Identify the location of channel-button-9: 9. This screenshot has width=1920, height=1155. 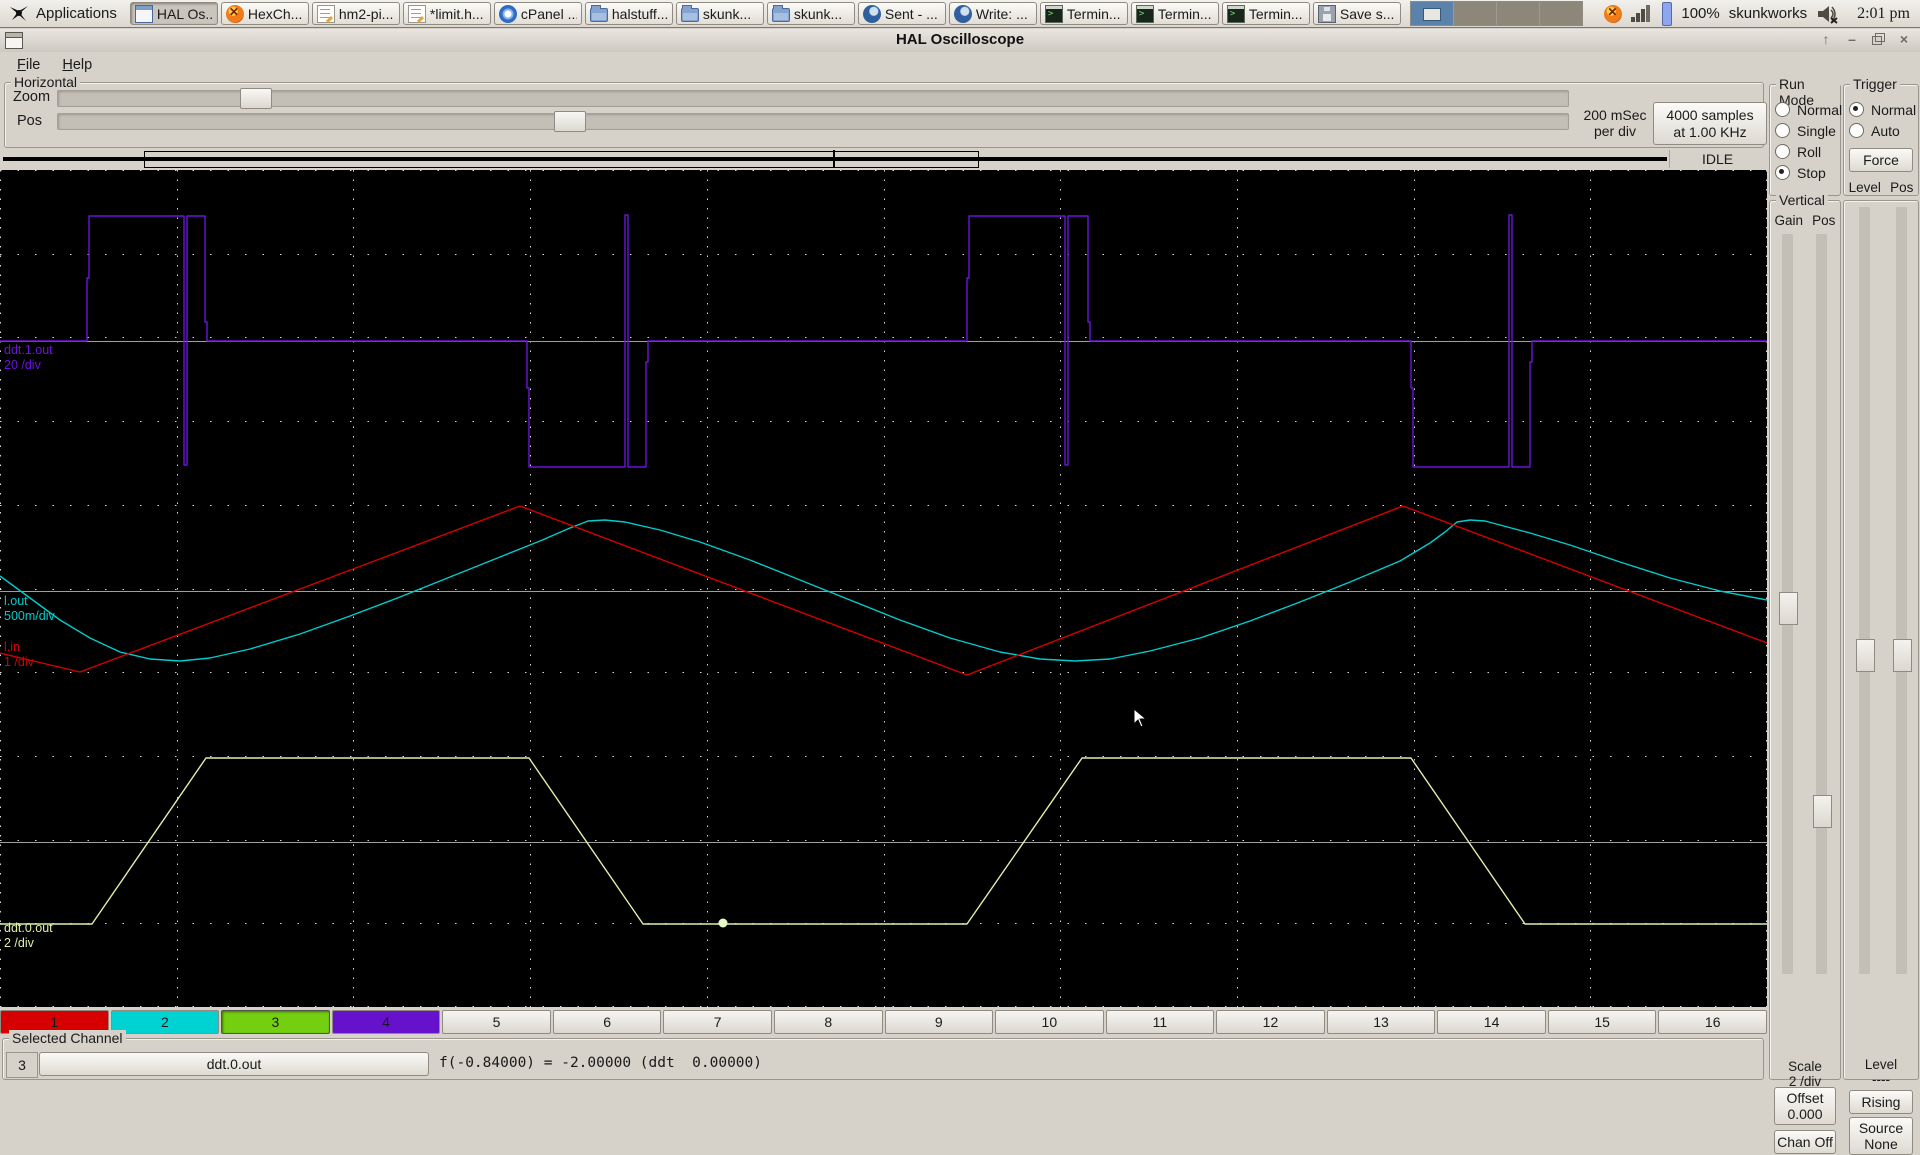
(939, 1022).